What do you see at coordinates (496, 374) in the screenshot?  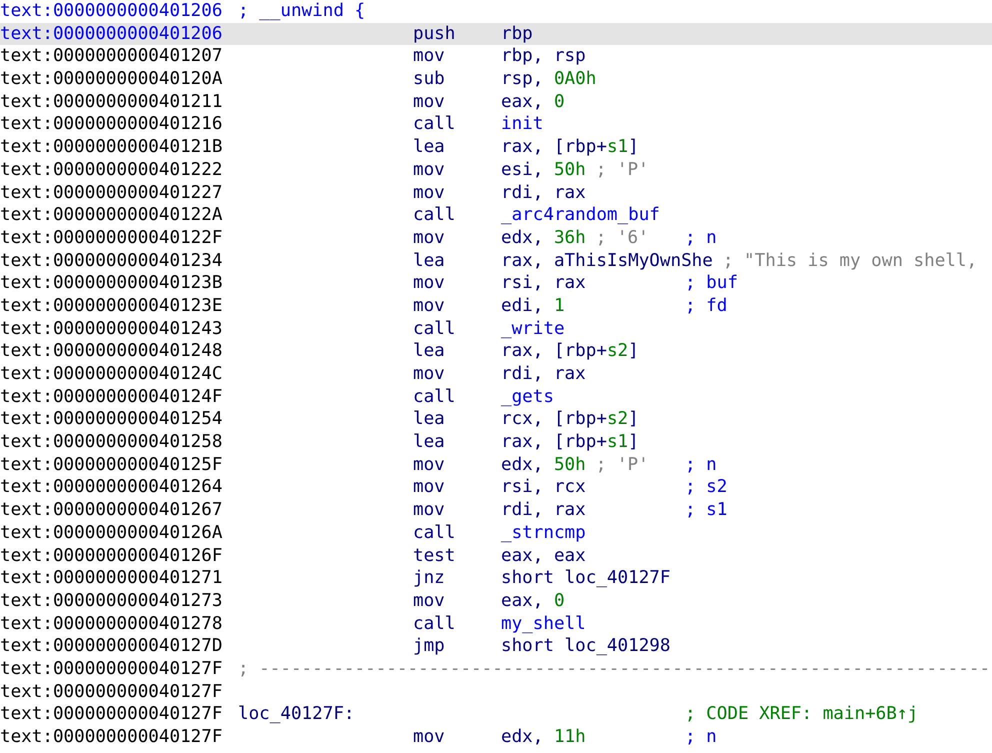 I see `listing-row: text:000000000040124C mov rdi, rax` at bounding box center [496, 374].